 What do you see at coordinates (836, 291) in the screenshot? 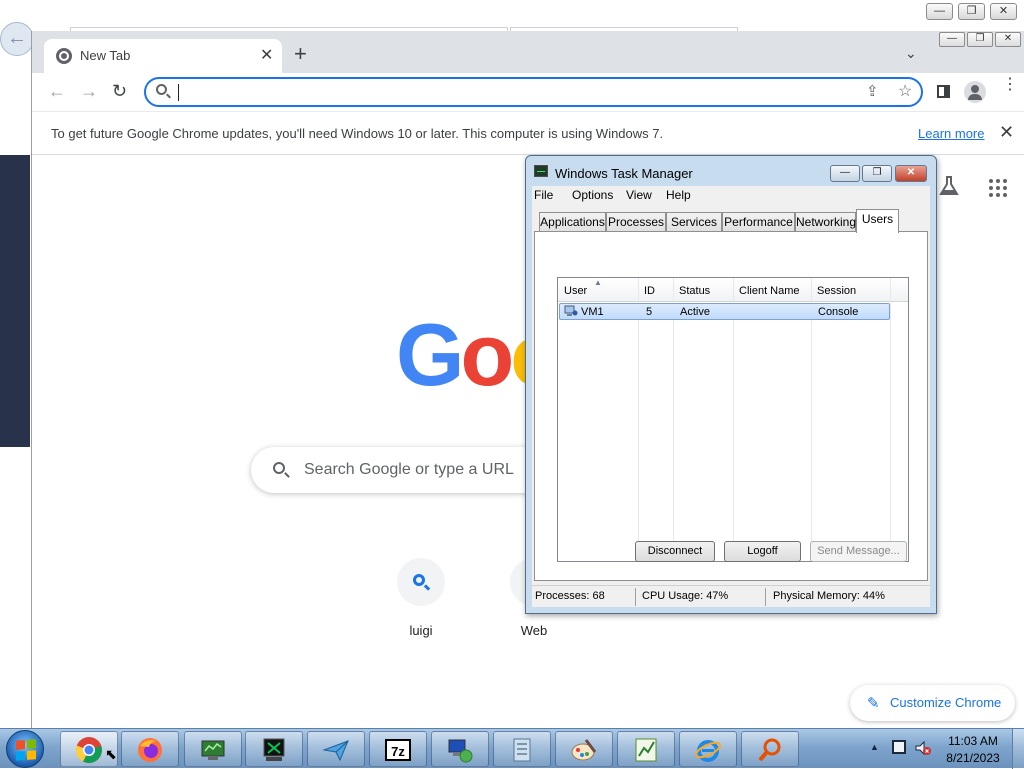
I see `column-session: Session` at bounding box center [836, 291].